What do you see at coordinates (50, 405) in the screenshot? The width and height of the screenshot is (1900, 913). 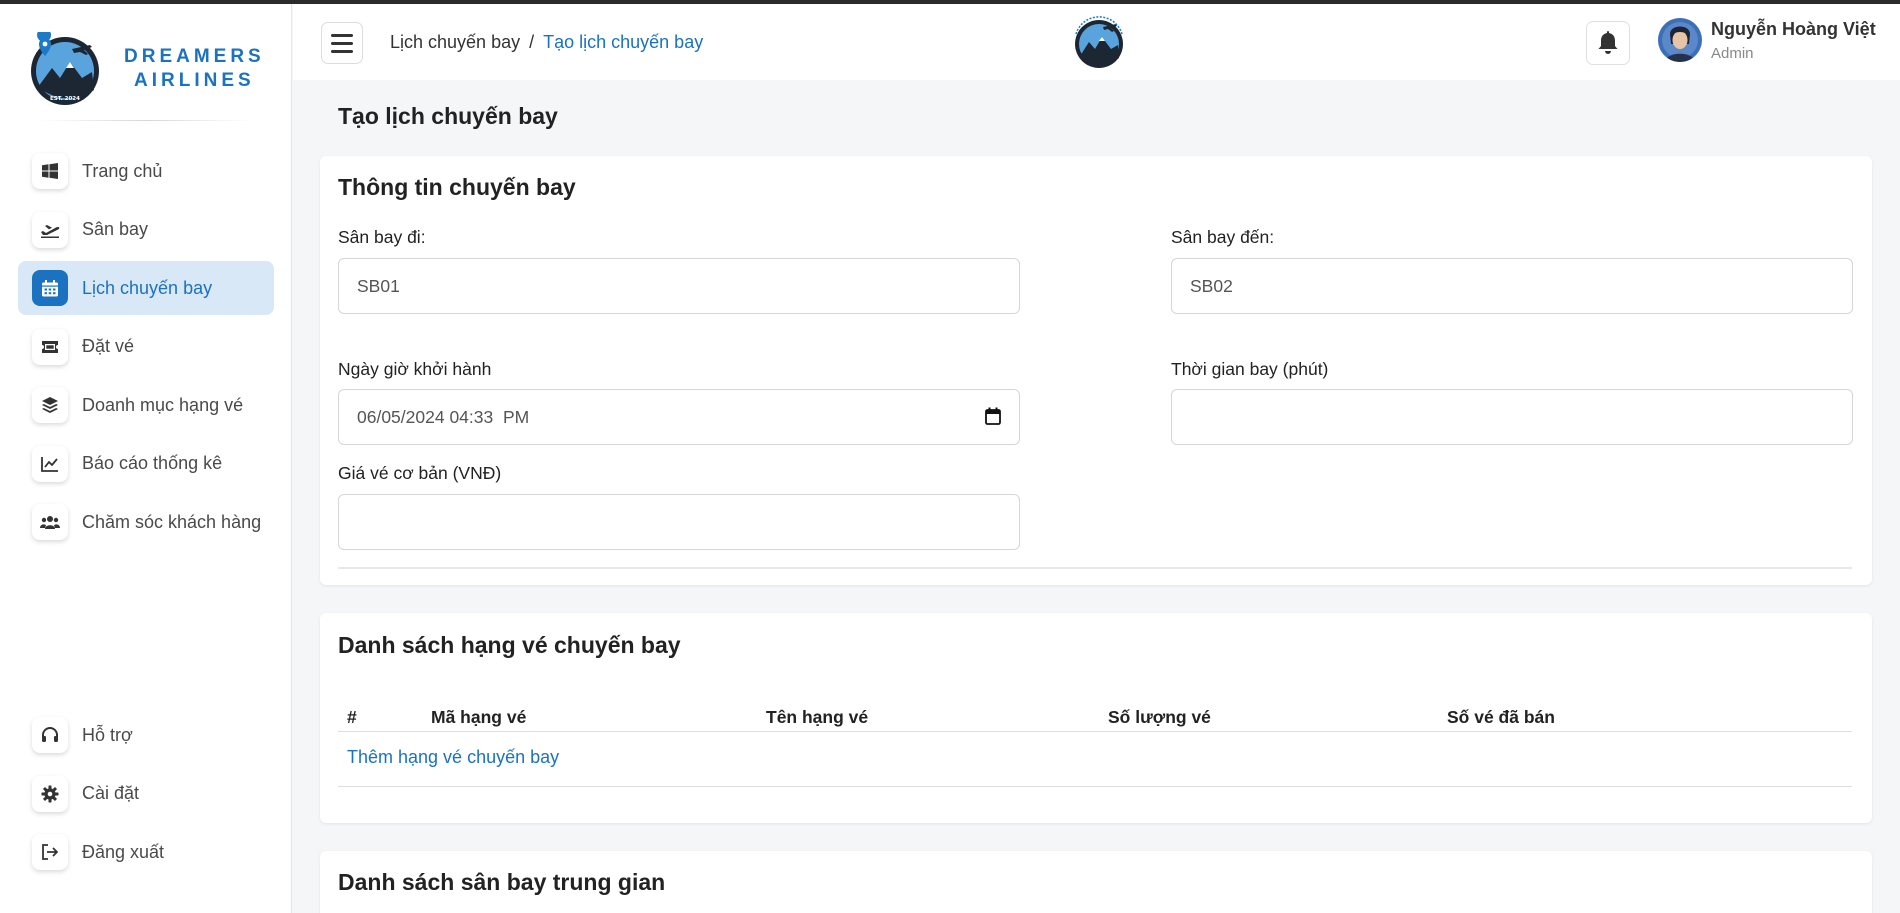 I see `layers-icon` at bounding box center [50, 405].